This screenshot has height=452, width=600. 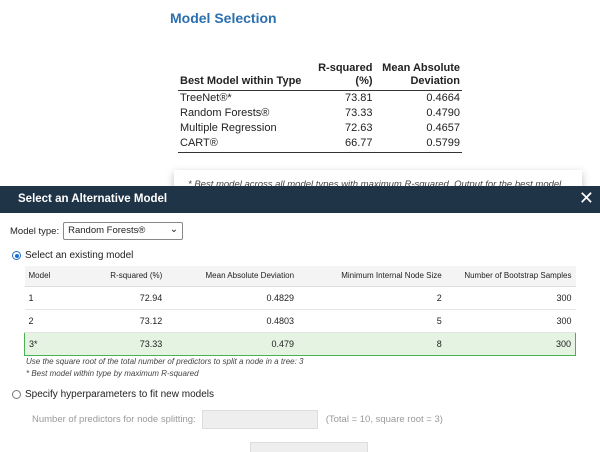 What do you see at coordinates (358, 113) in the screenshot?
I see `rsquared-value: 73.33` at bounding box center [358, 113].